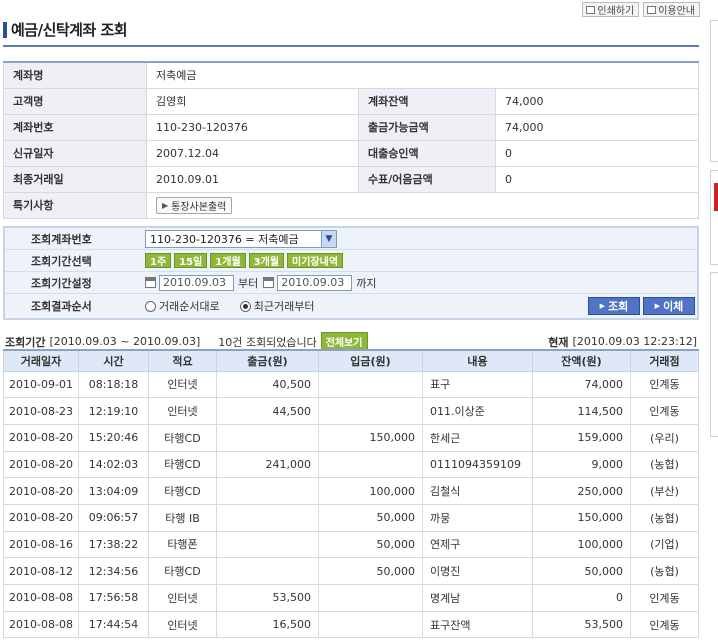  What do you see at coordinates (41, 544) in the screenshot?
I see `cell-date: 2010-08-16` at bounding box center [41, 544].